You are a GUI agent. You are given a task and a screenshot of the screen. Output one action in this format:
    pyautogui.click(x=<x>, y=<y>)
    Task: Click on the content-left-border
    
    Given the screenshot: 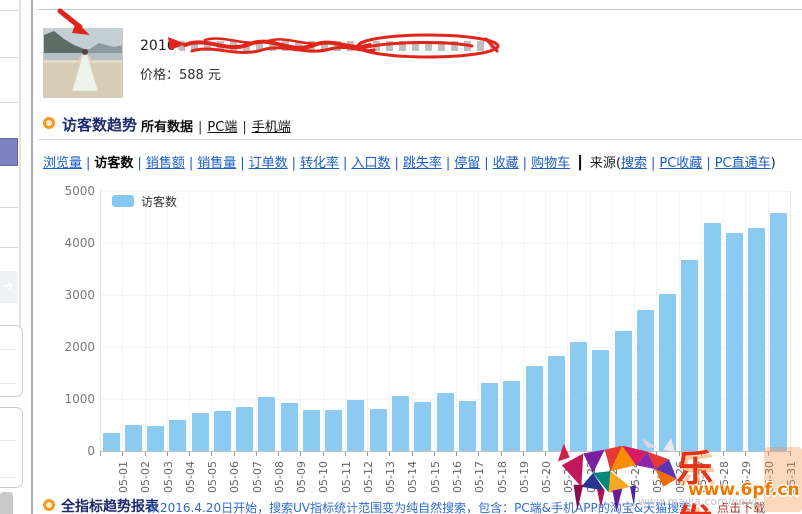 What is the action you would take?
    pyautogui.click(x=32, y=257)
    